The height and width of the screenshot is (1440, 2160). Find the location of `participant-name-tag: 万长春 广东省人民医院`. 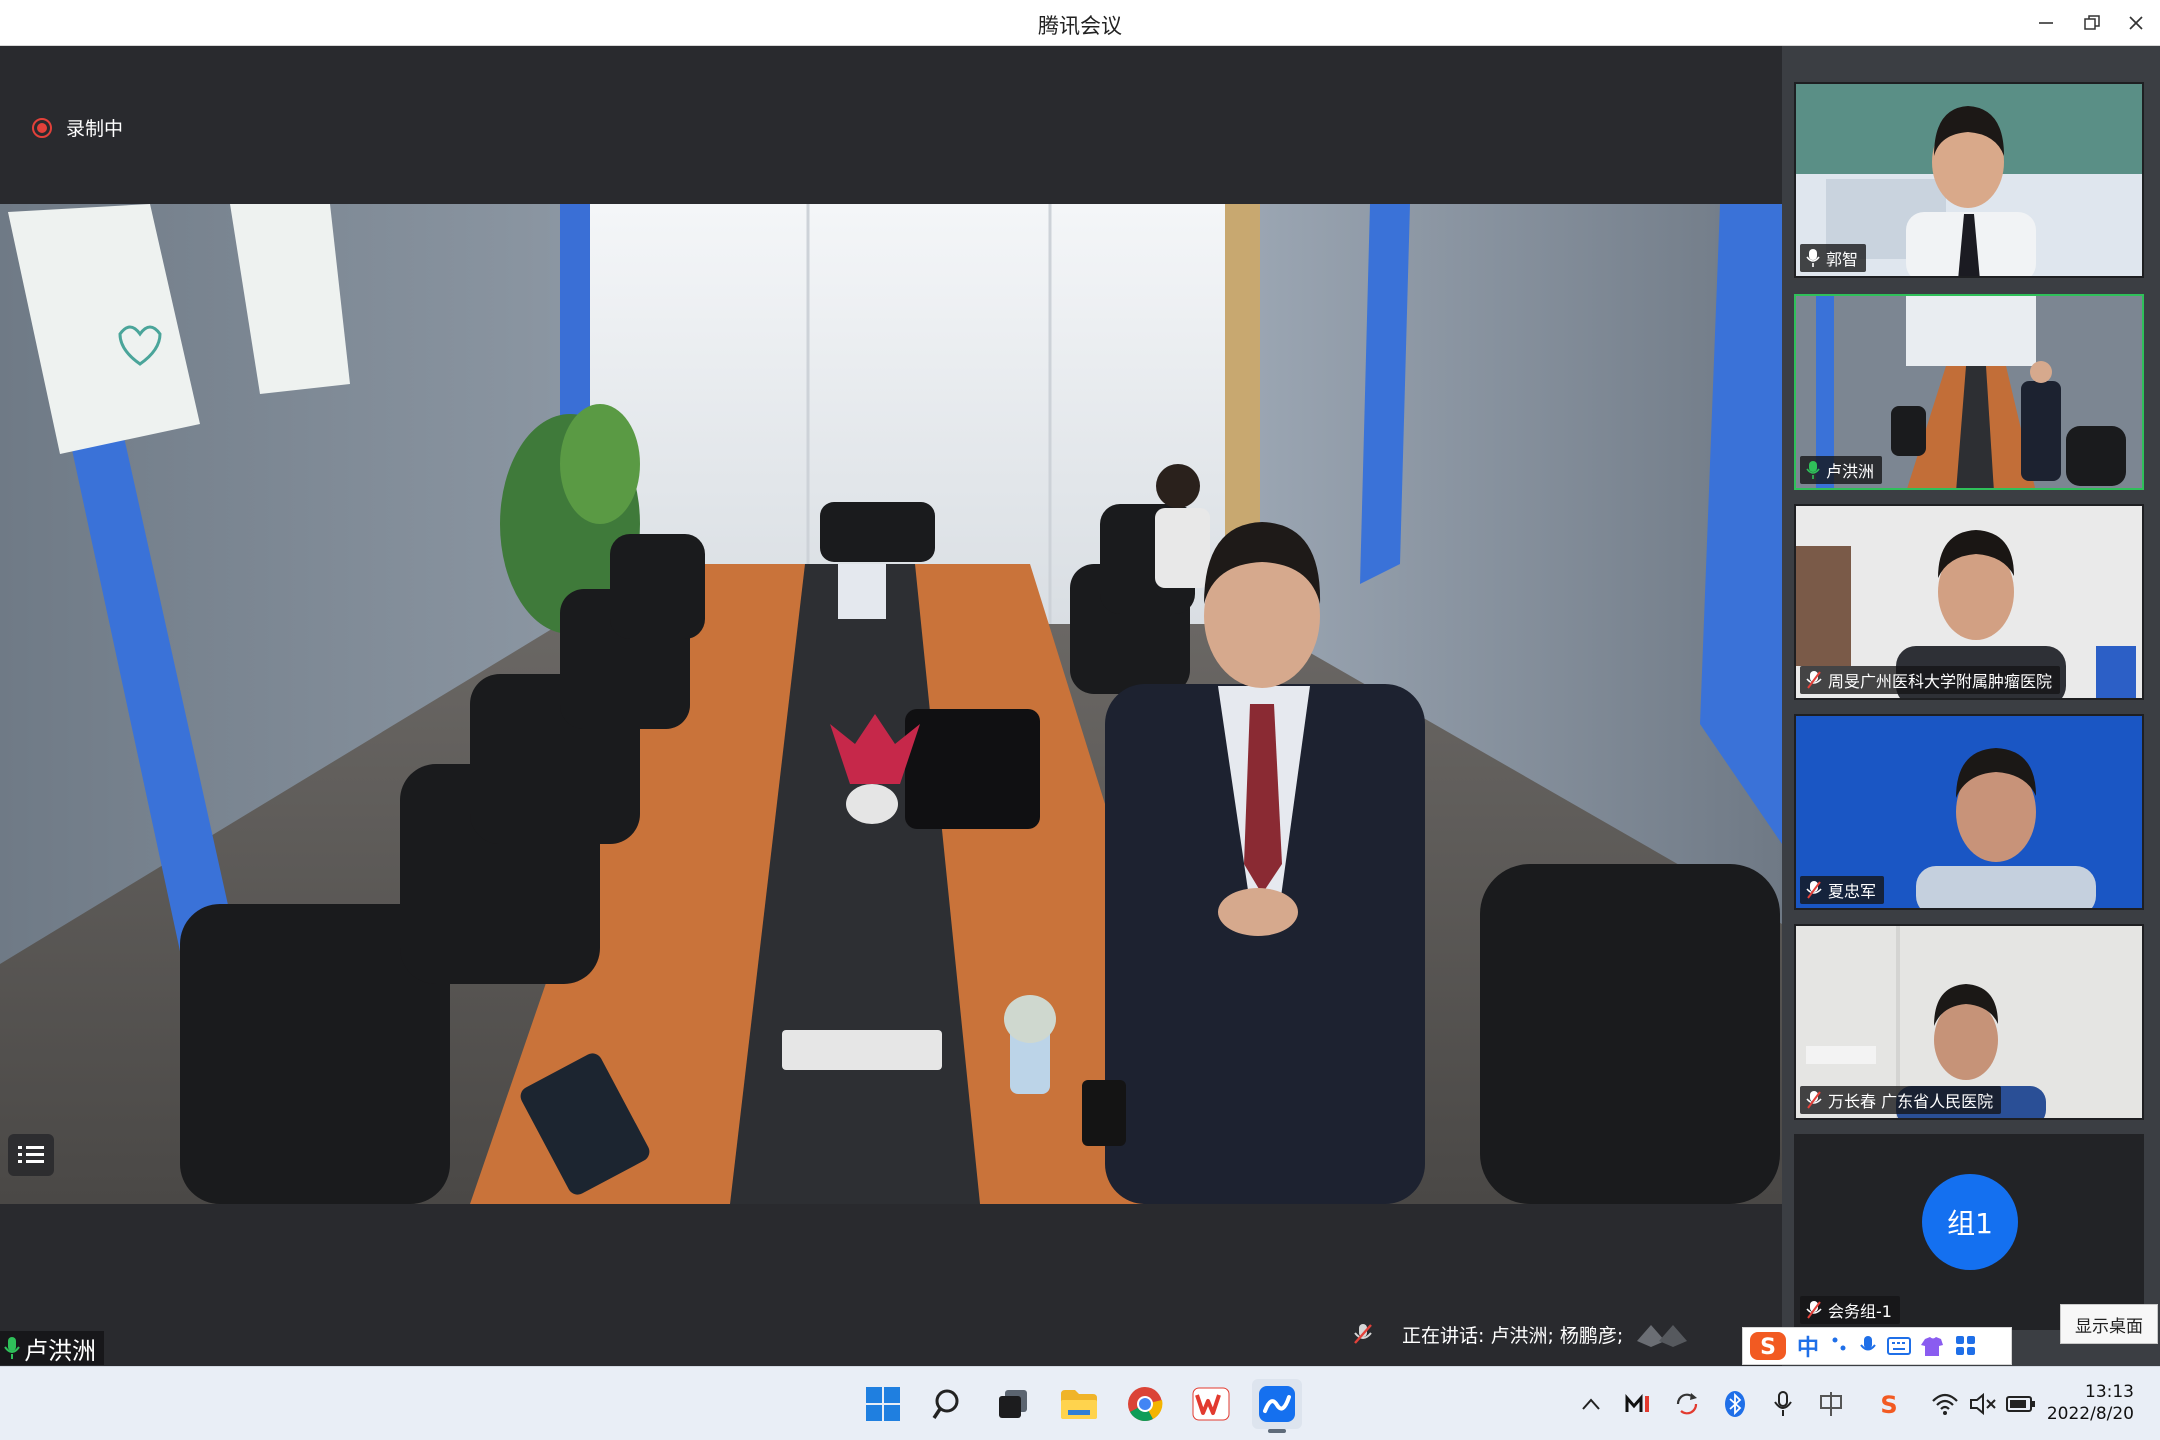

participant-name-tag: 万长春 广东省人民医院 is located at coordinates (1901, 1100).